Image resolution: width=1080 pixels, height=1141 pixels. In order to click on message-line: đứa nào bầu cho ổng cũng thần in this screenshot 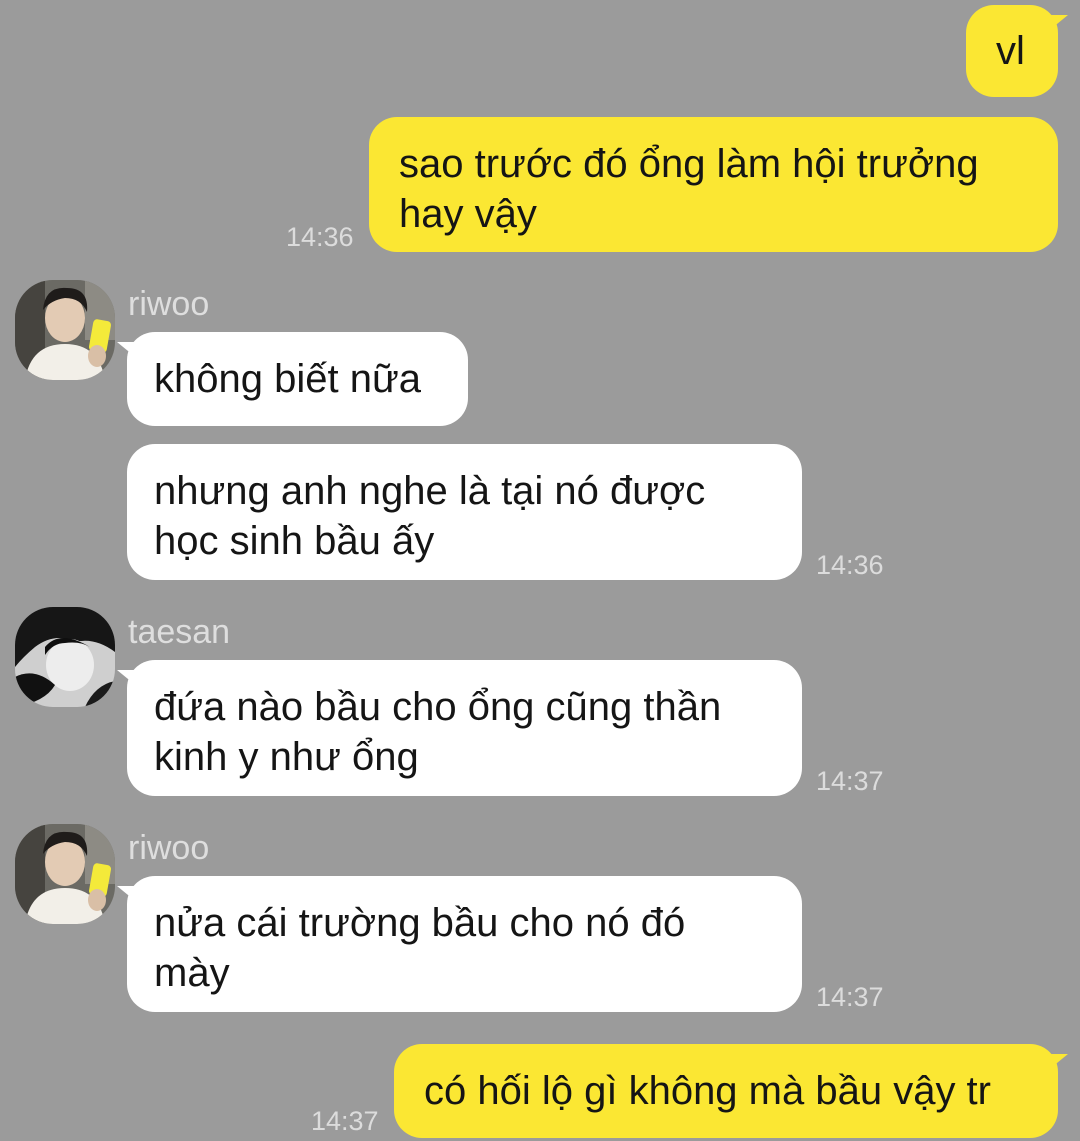, I will do `click(438, 707)`.